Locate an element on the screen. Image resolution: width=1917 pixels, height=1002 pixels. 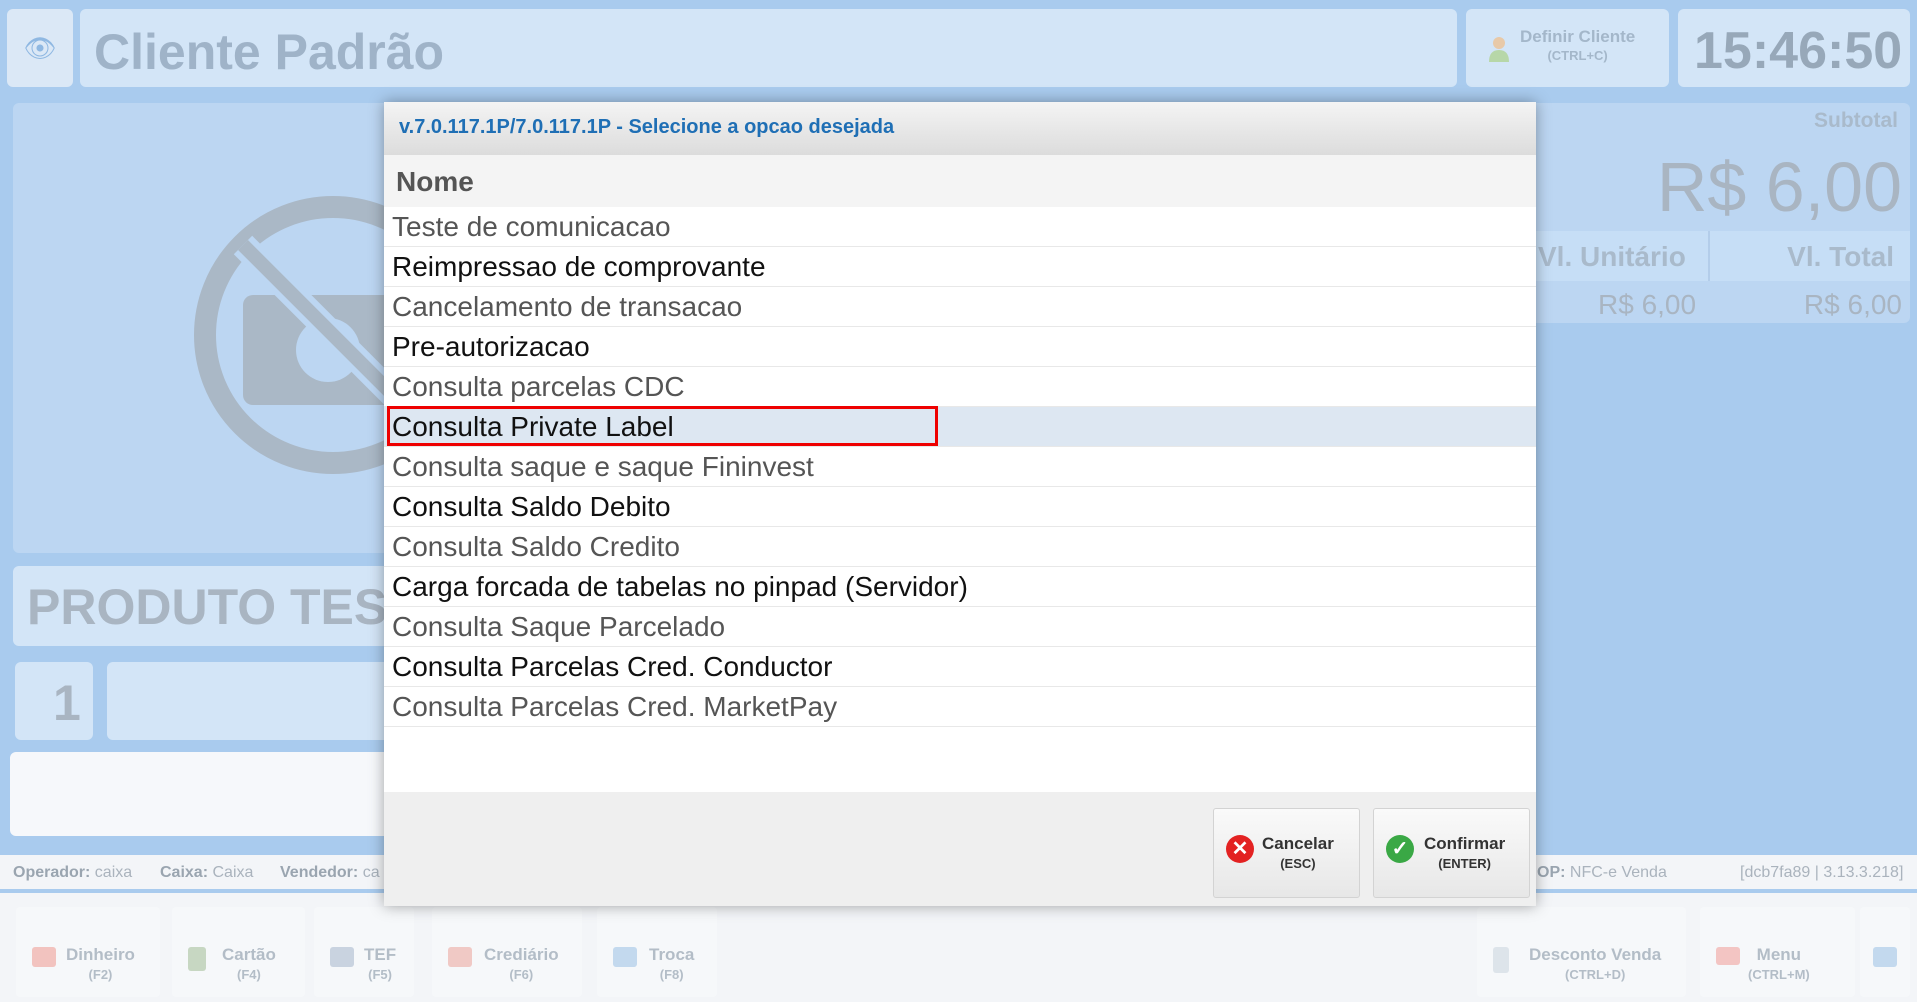
define-client-shortcut: (CTRL+C) is located at coordinates (1577, 55).